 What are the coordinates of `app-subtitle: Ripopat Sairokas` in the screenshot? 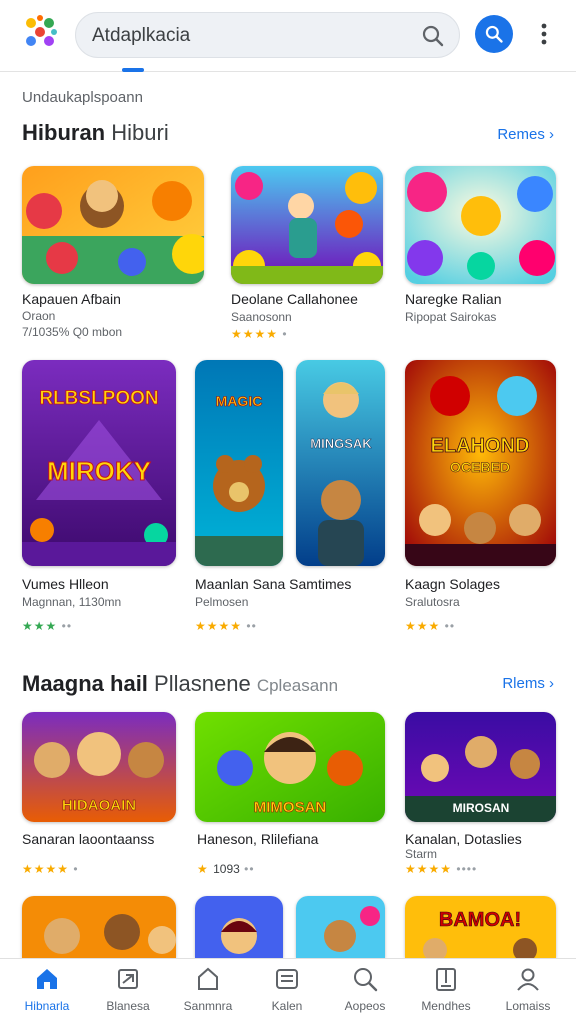 It's located at (451, 317).